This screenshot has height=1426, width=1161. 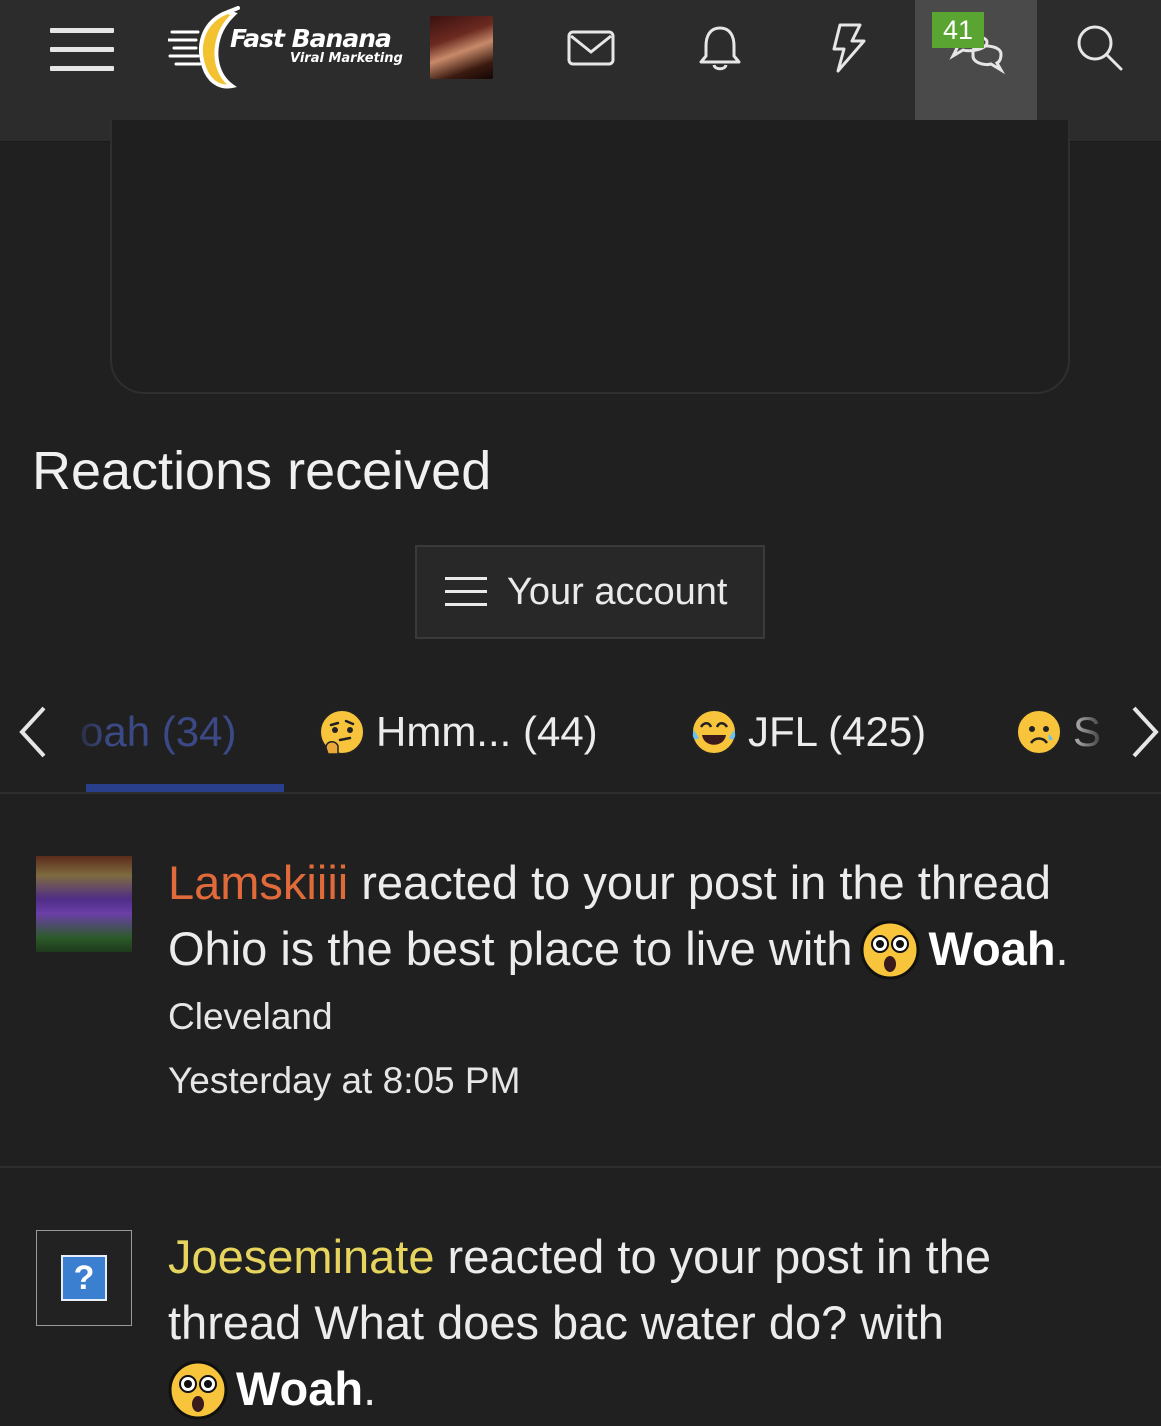 I want to click on avatar-placeholder-icon: ?, so click(x=84, y=1278).